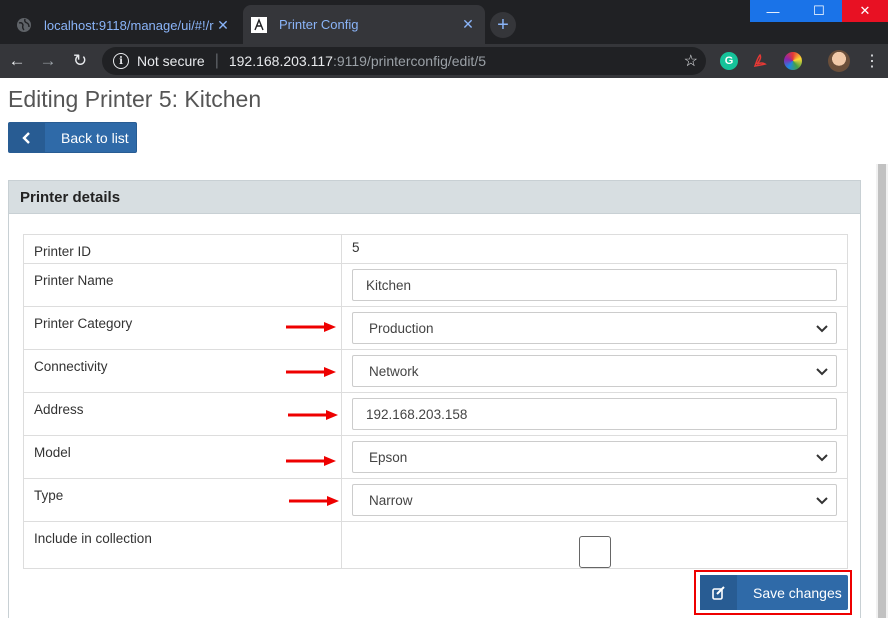  What do you see at coordinates (48, 61) in the screenshot?
I see `forward-arrow-icon: →` at bounding box center [48, 61].